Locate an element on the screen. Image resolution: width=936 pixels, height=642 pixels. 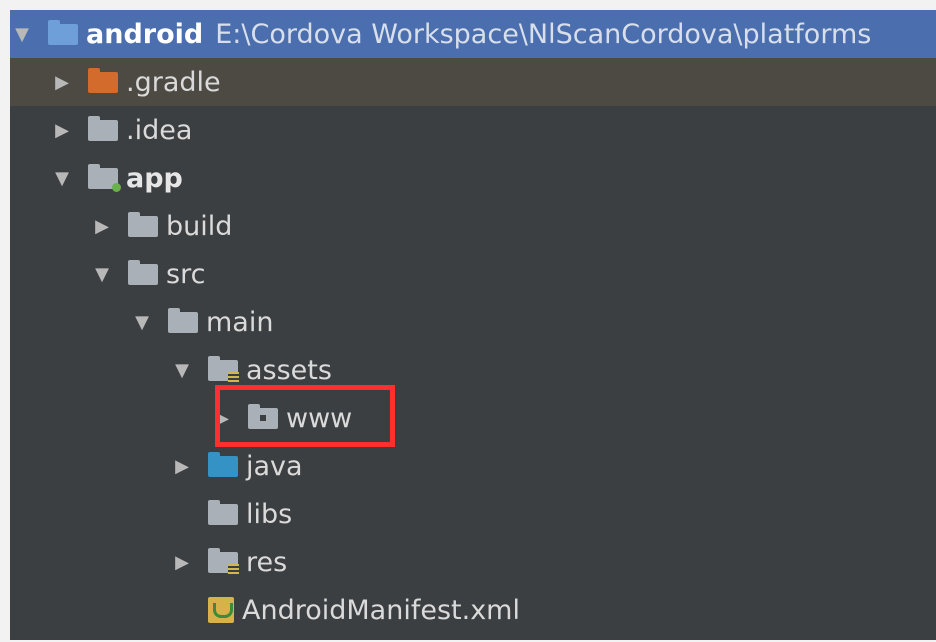
highlight-box is located at coordinates (305, 416).